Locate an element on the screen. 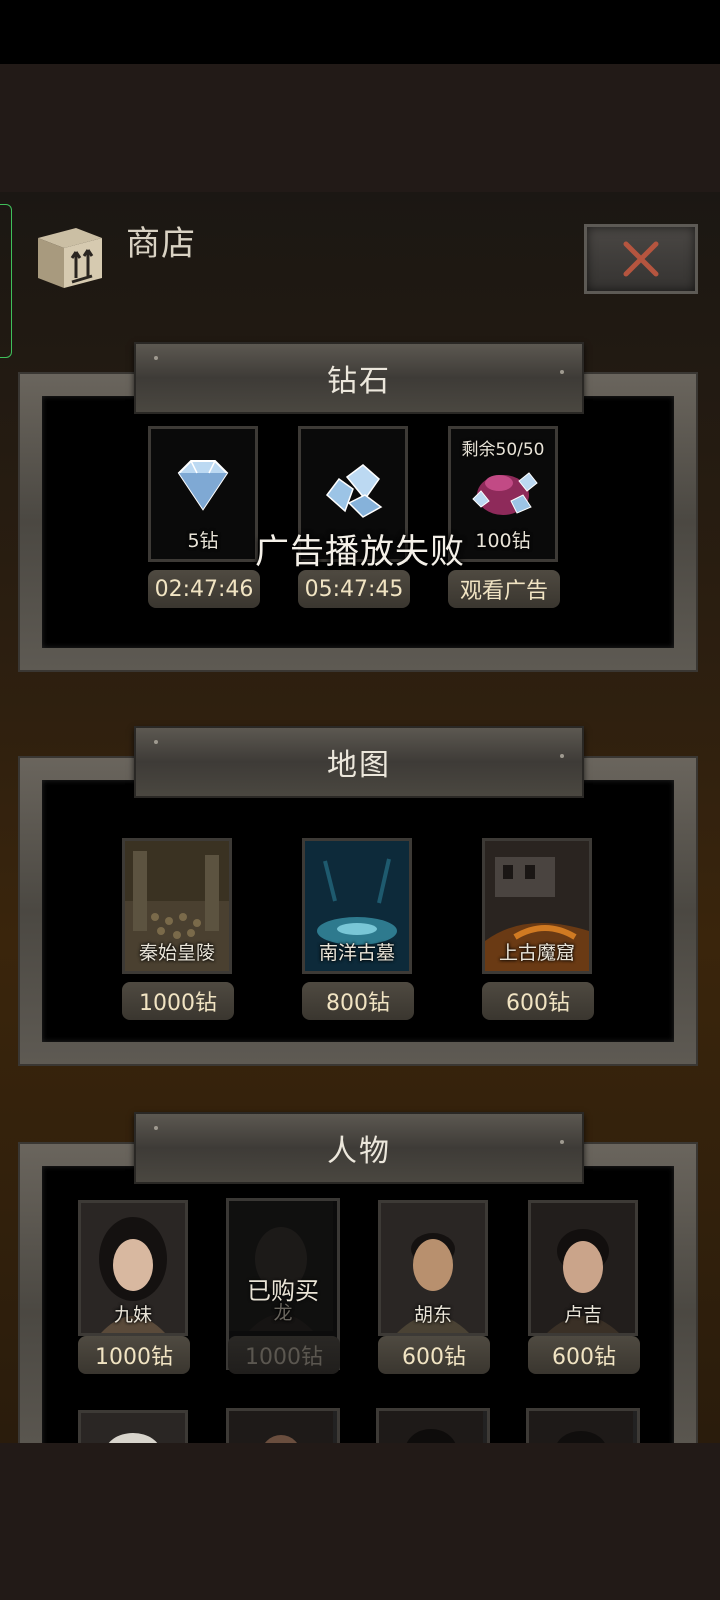 Image resolution: width=720 pixels, height=1600 pixels. map-item-2-label: 南洋古墓 is located at coordinates (356, 953).